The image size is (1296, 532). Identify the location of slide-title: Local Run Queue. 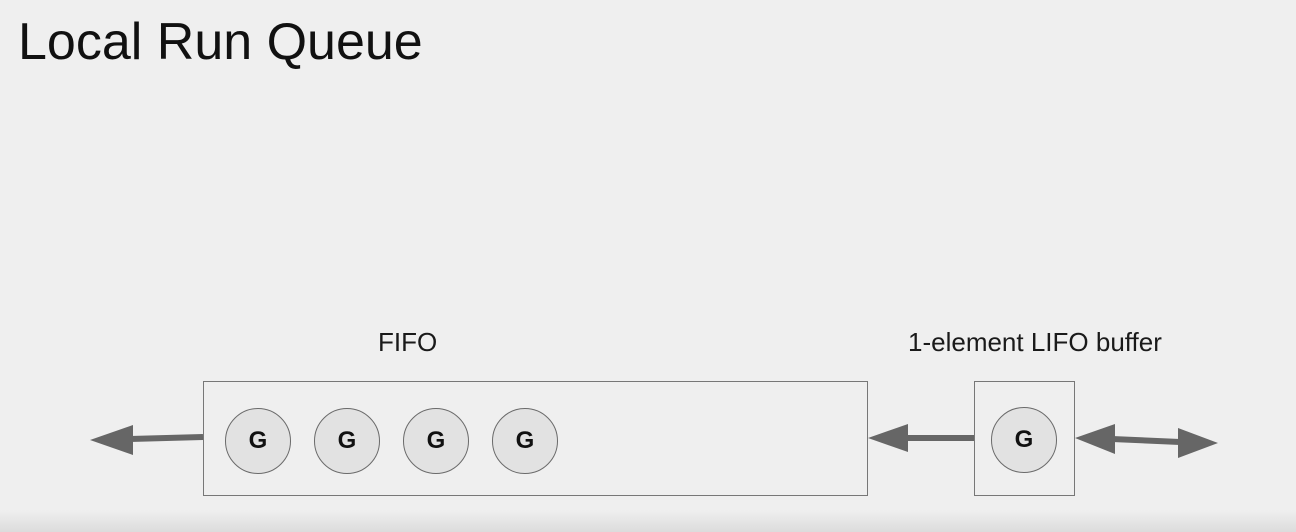
(220, 42).